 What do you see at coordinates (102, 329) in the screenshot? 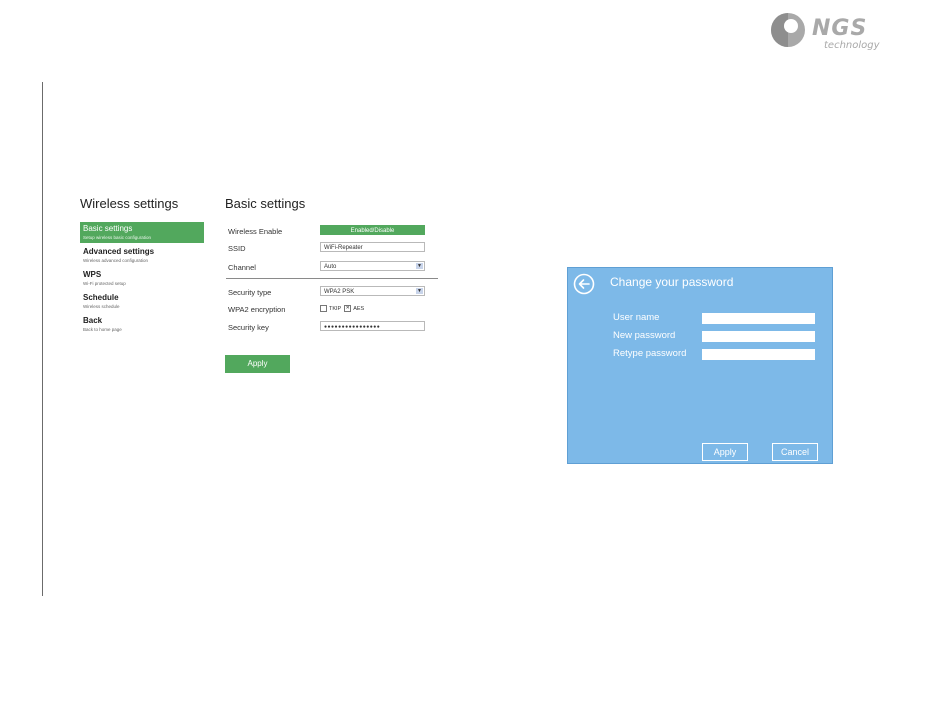
I see `sidebar-item-desc: Back to home page` at bounding box center [102, 329].